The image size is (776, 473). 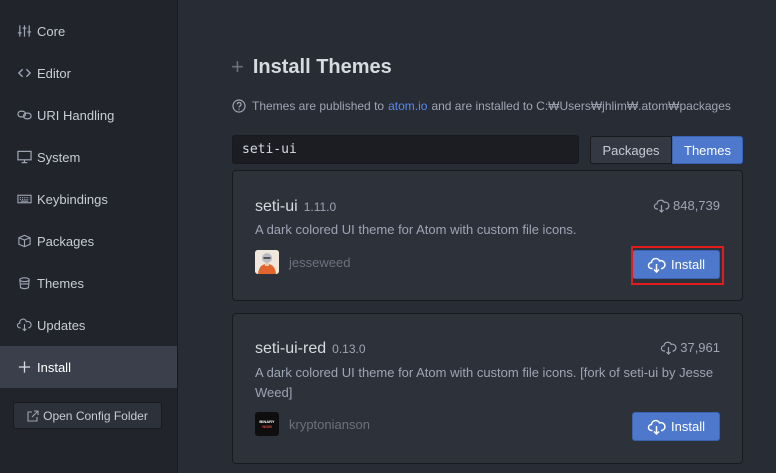 I want to click on owner-name: jesseweed, so click(x=320, y=262).